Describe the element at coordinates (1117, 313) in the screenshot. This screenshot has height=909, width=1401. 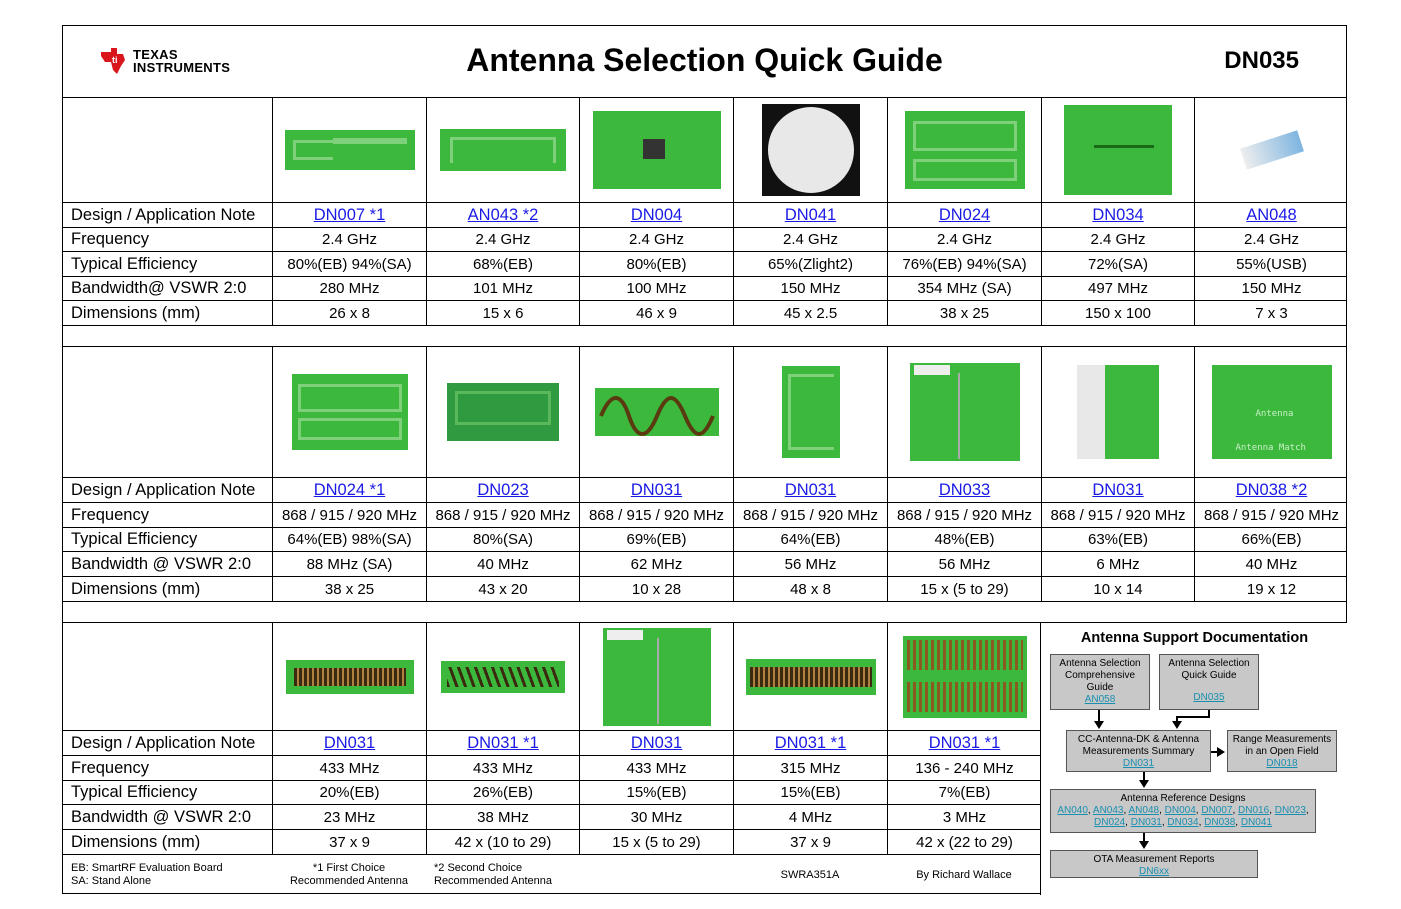
I see `dimensions-cell: 150 x 100` at that location.